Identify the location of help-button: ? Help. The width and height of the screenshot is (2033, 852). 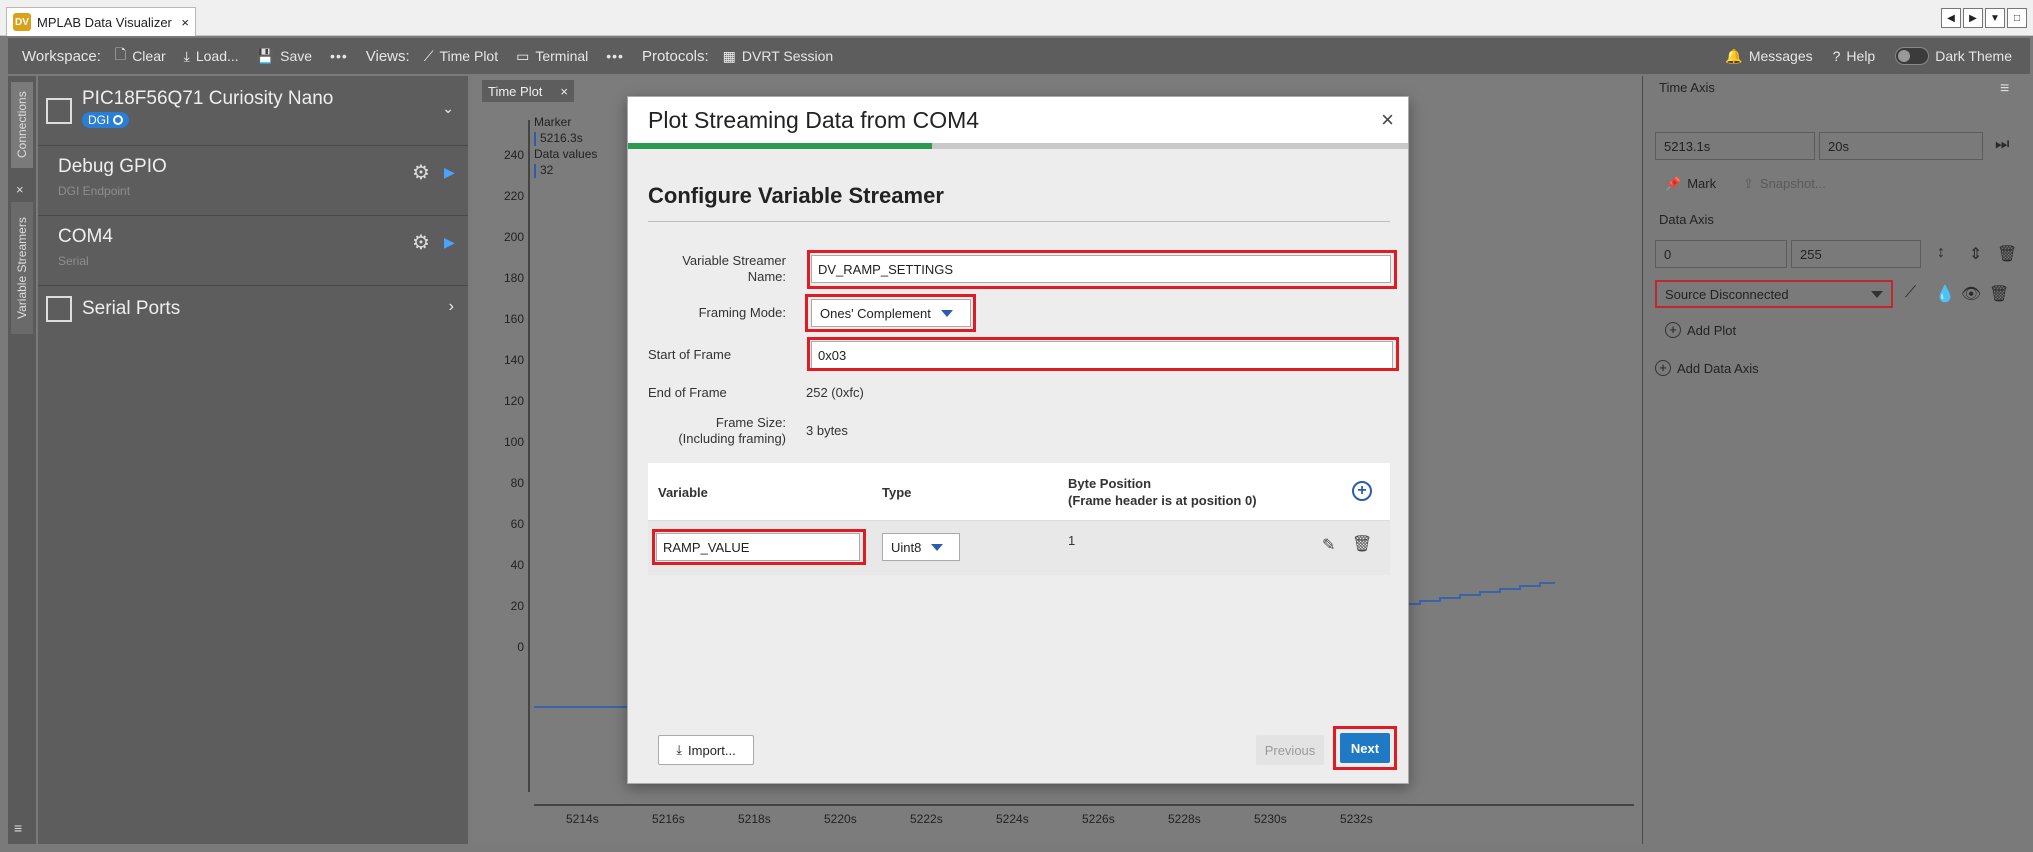
(1854, 56).